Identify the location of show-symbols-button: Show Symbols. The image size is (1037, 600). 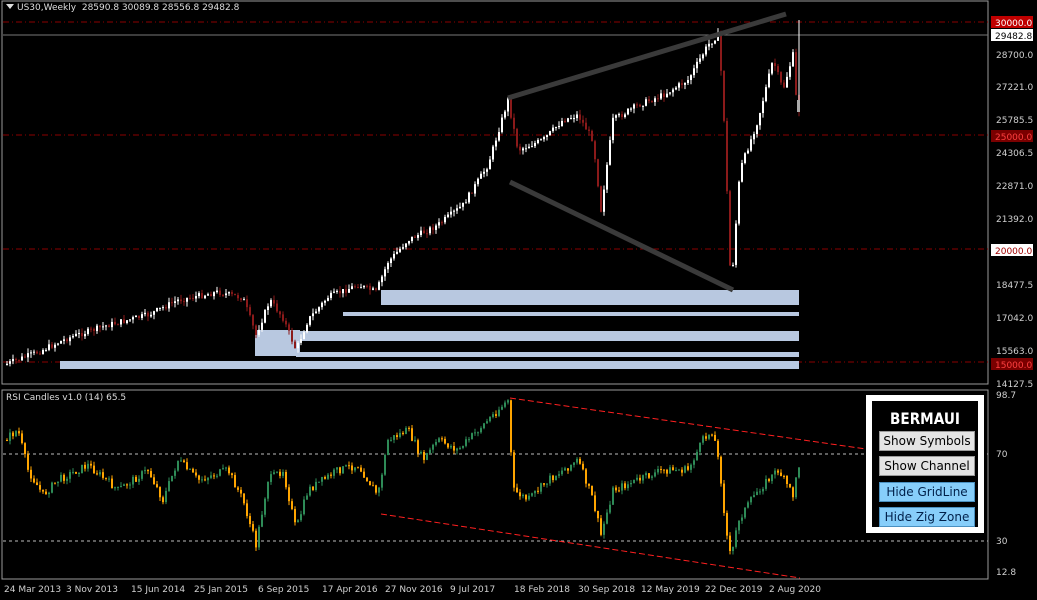
(927, 441).